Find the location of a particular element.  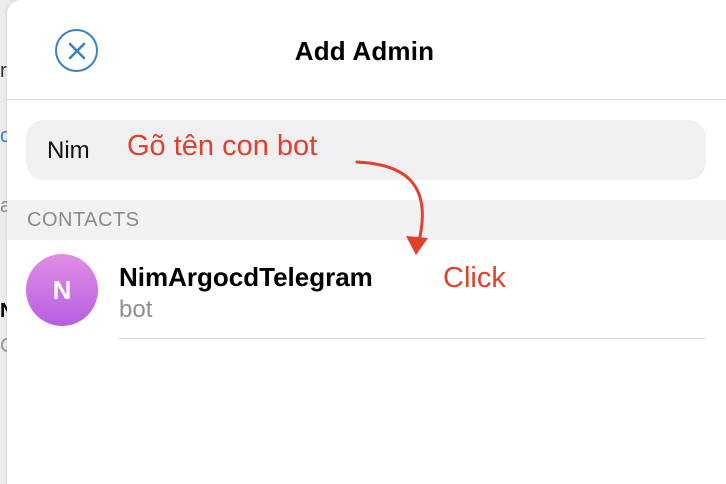

row-divider is located at coordinates (412, 338).